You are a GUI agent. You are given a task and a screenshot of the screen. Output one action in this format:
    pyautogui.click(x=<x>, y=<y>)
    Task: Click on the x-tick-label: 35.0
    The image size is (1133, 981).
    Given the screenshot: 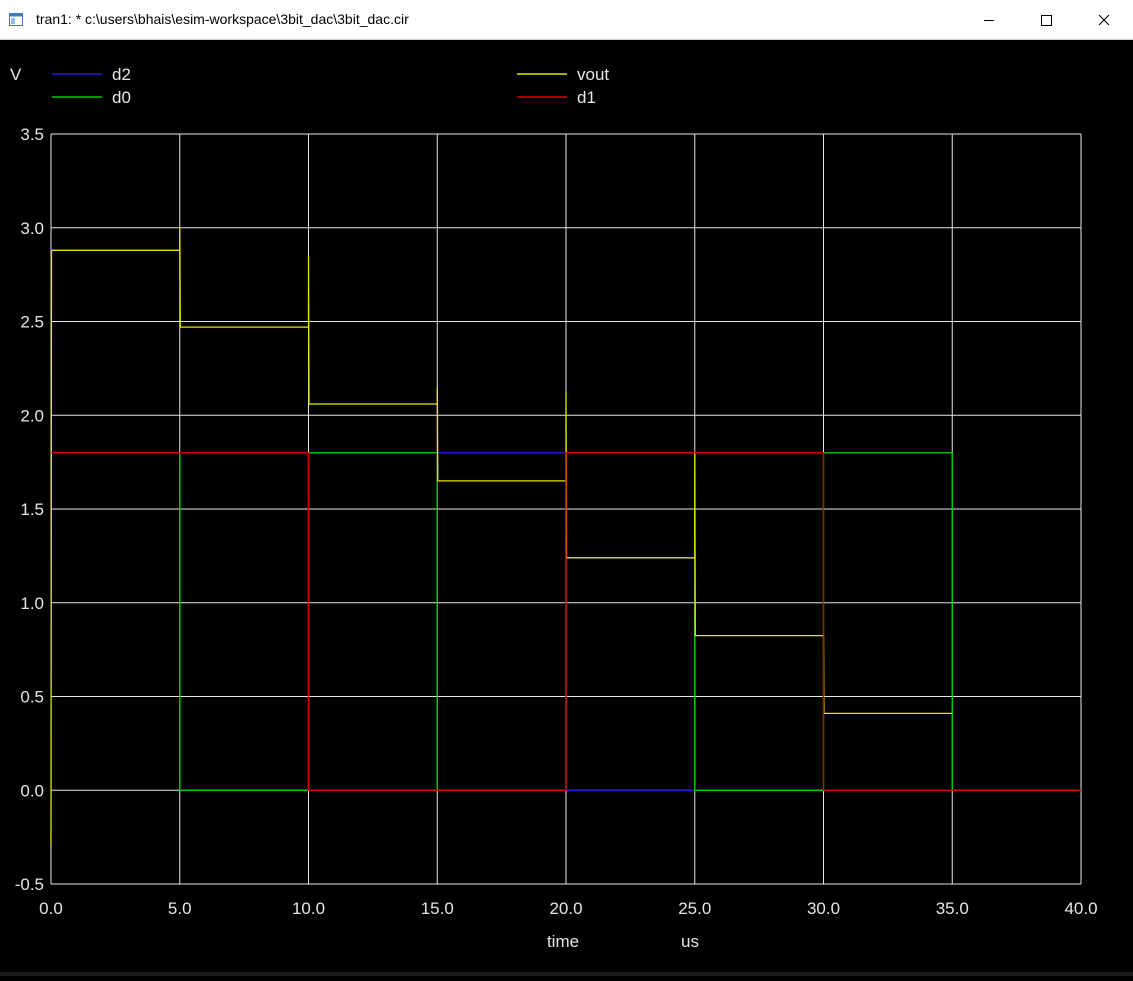 What is the action you would take?
    pyautogui.click(x=952, y=908)
    